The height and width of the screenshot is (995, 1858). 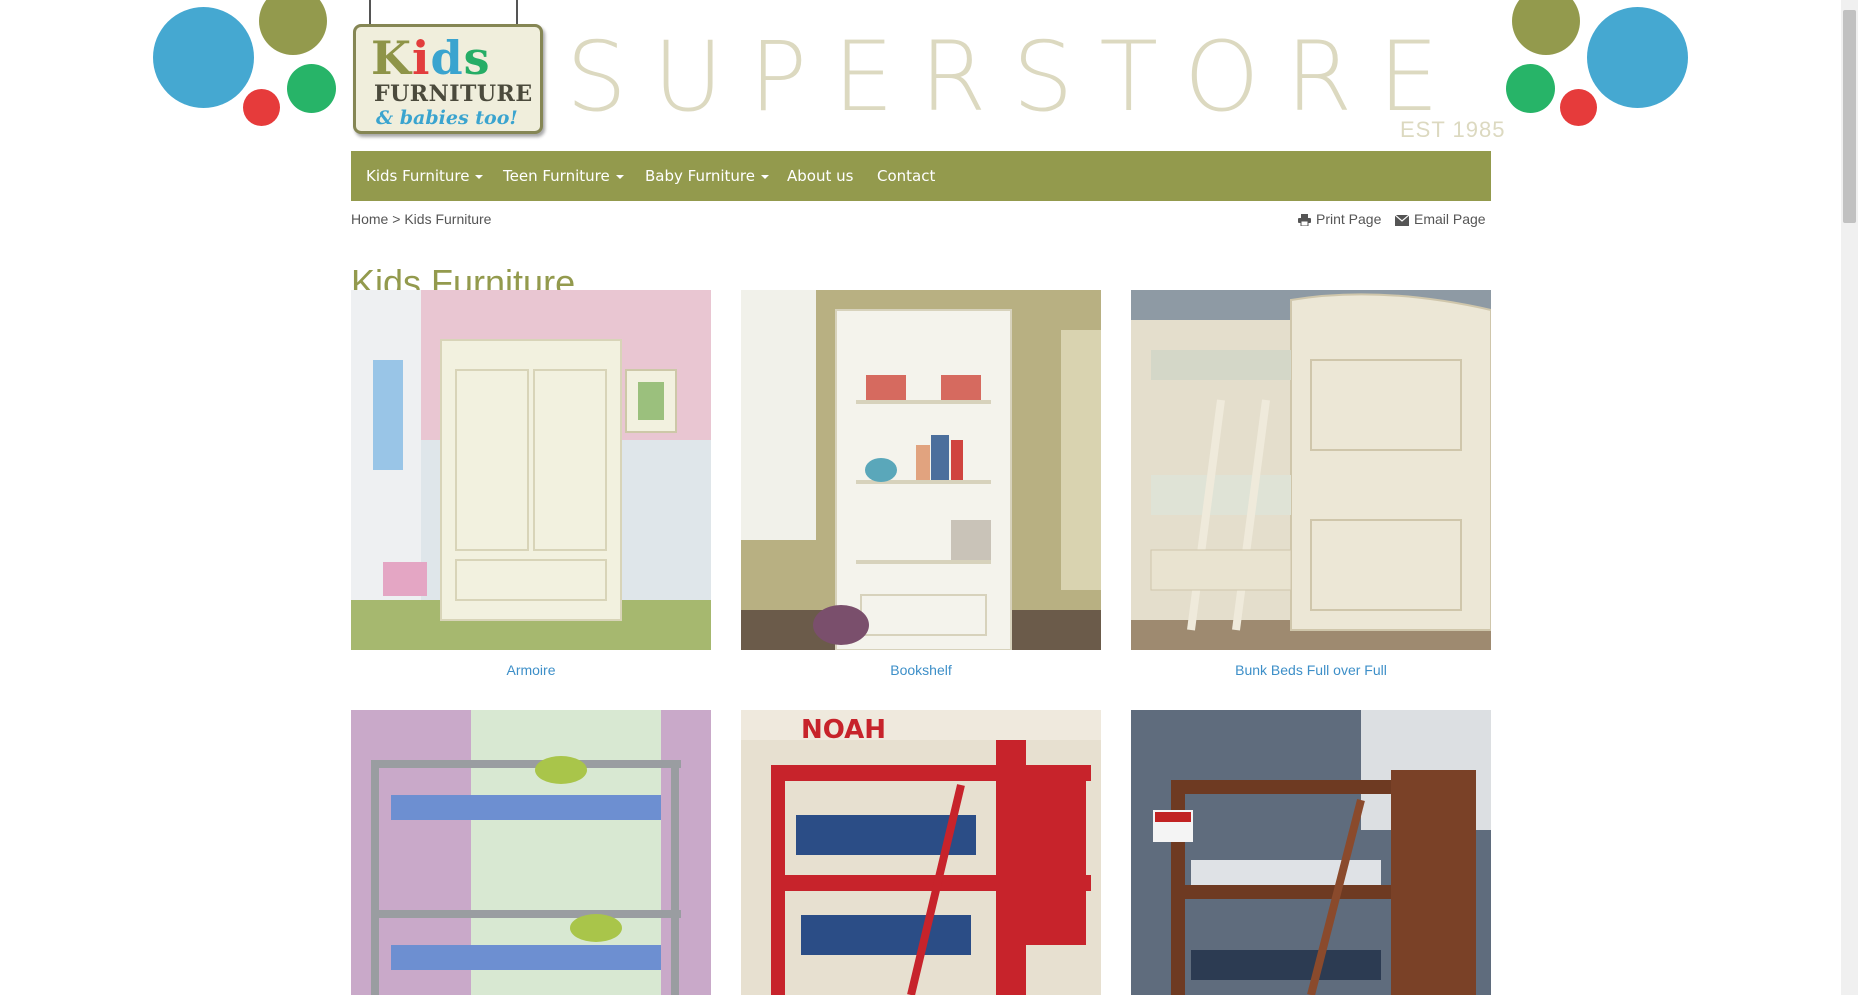 What do you see at coordinates (1849, 116) in the screenshot?
I see `scrollbar-thumb` at bounding box center [1849, 116].